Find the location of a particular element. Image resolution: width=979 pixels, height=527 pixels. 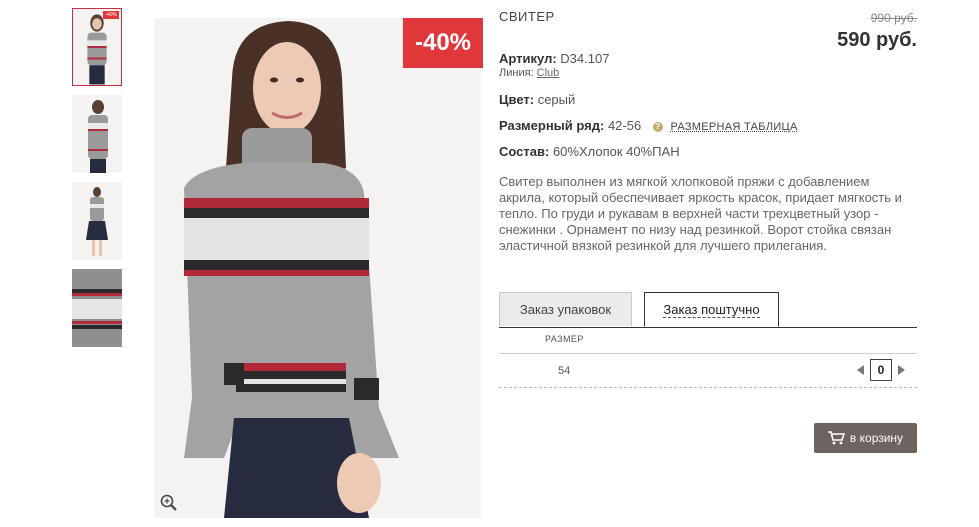

tab-order-single: Заказ поштучно is located at coordinates (711, 309).